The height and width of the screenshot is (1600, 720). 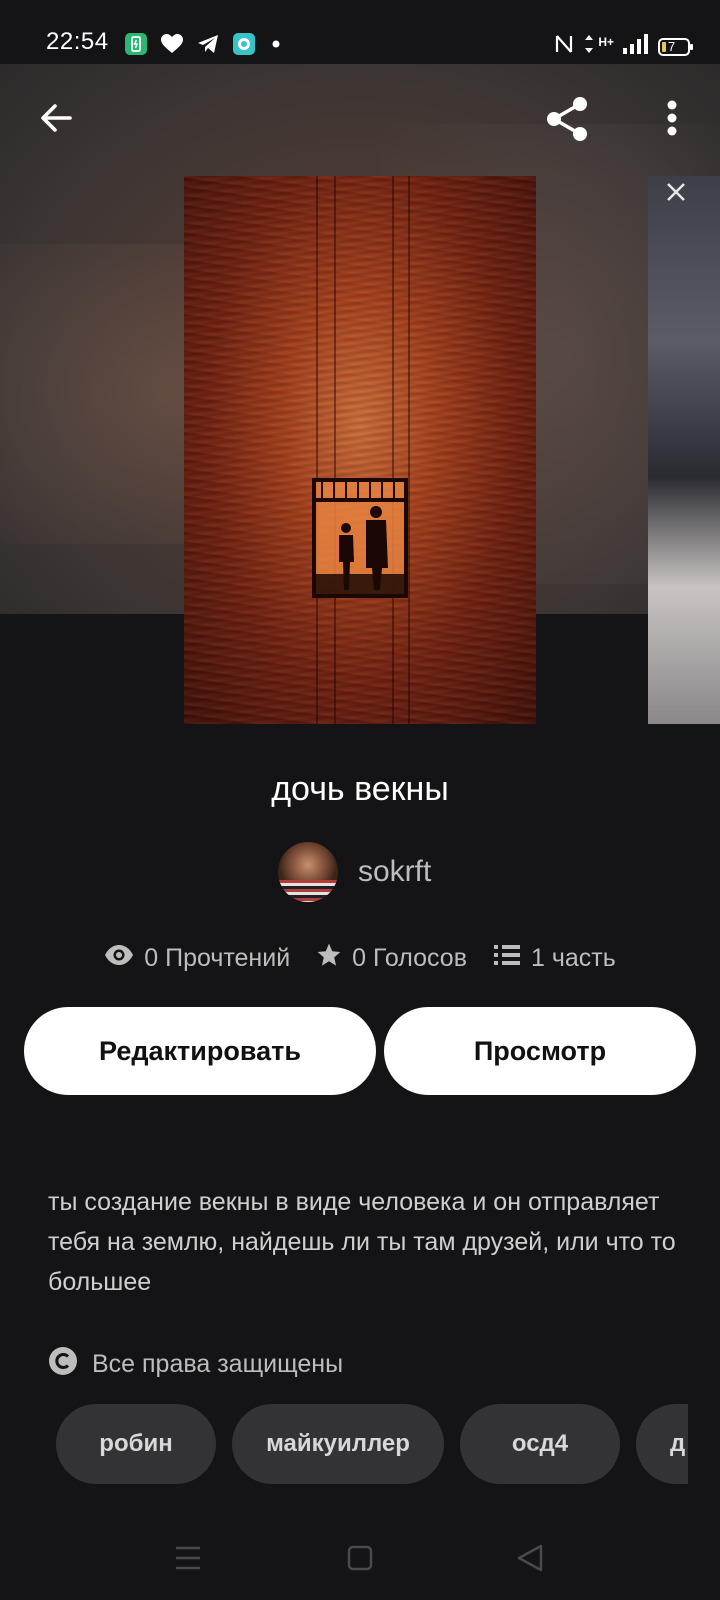 What do you see at coordinates (172, 44) in the screenshot?
I see `heart-icon` at bounding box center [172, 44].